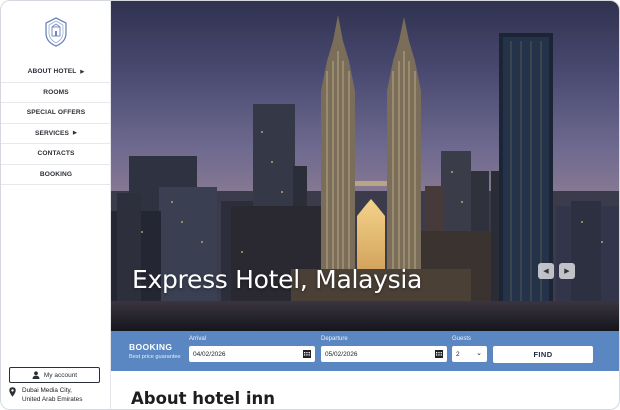  I want to click on booking-title: BOOKING, so click(151, 347).